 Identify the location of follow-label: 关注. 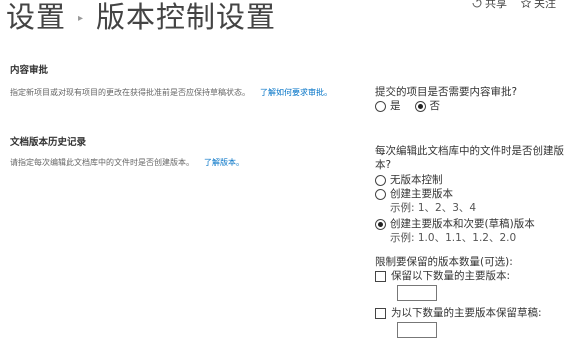
(545, 5).